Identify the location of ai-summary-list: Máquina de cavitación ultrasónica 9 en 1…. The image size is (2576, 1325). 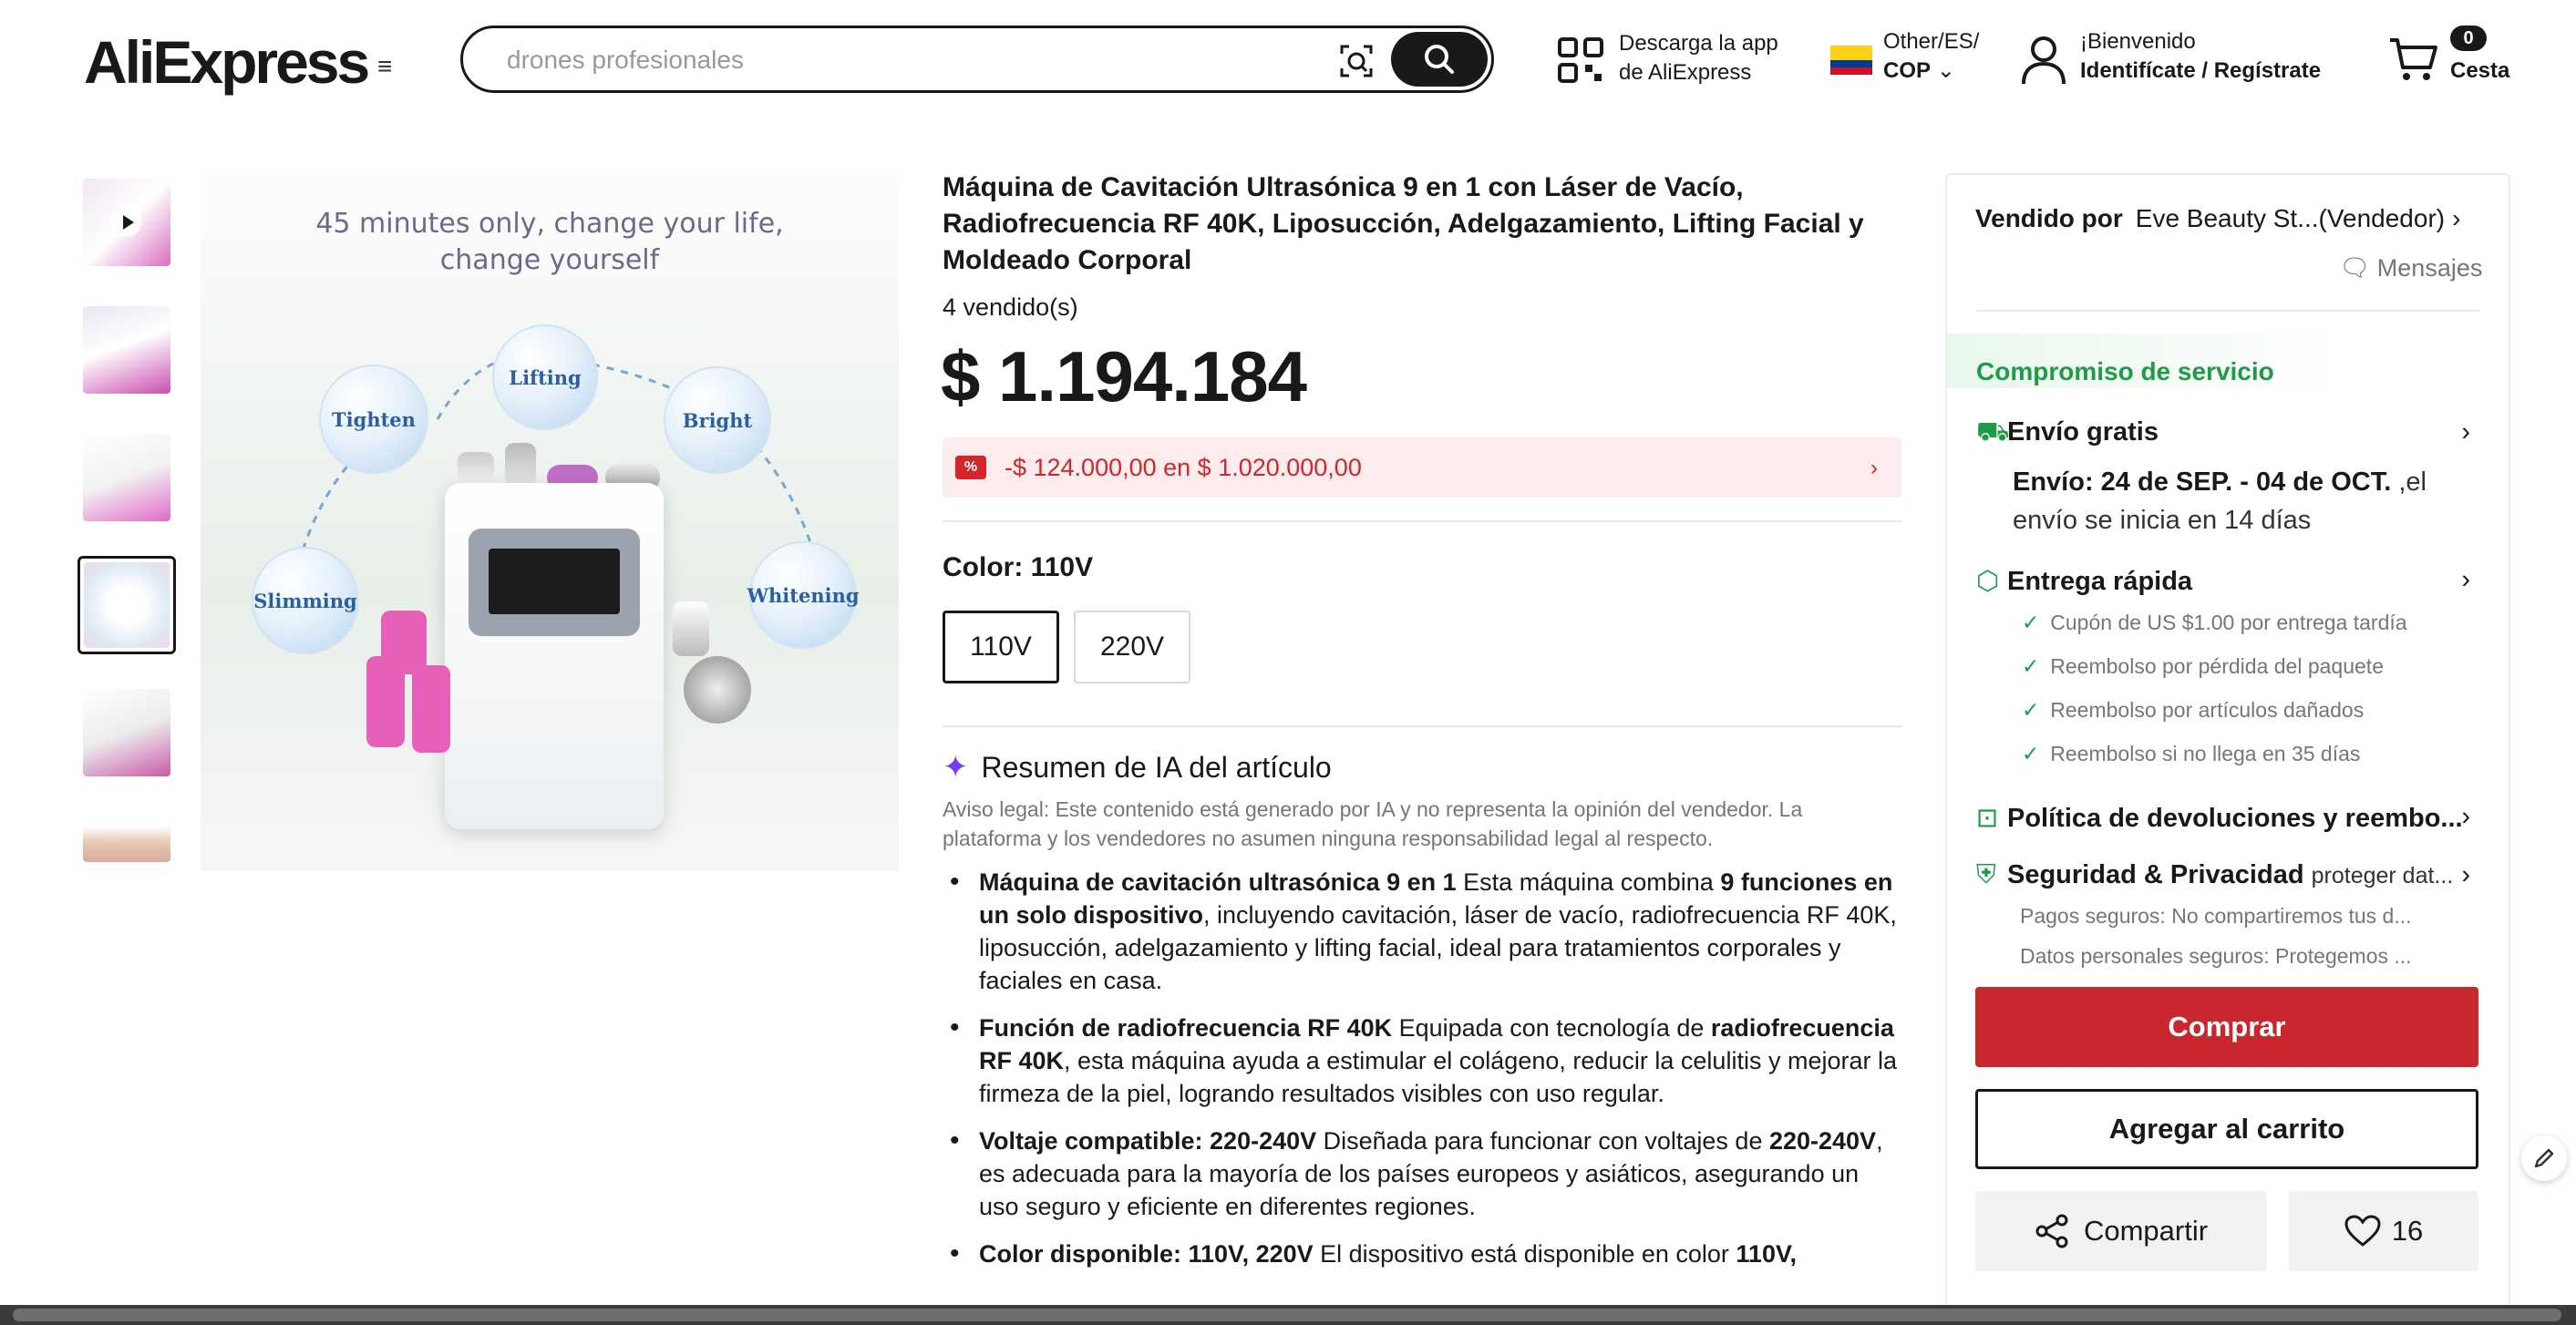
(1422, 1075).